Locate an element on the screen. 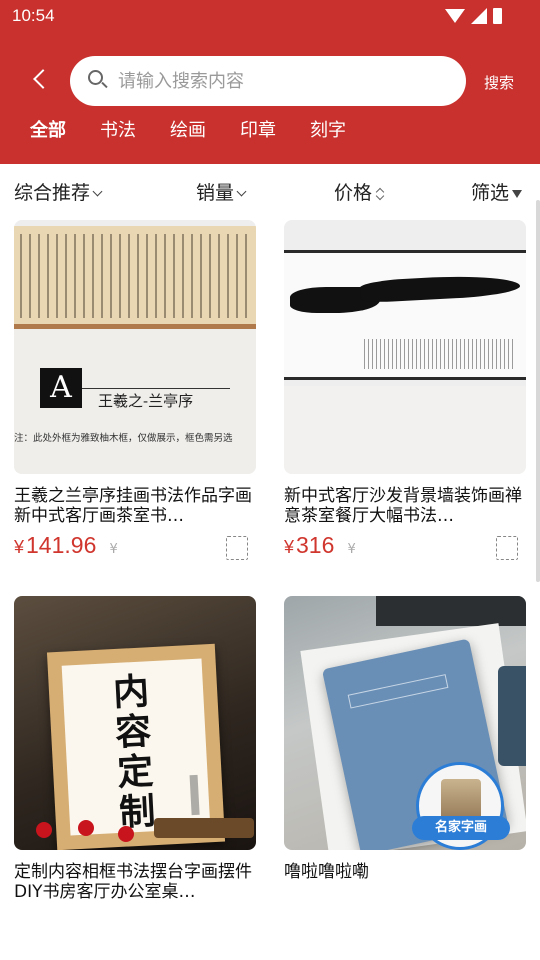 The image size is (540, 960). sort-price-label: 价格 is located at coordinates (353, 193).